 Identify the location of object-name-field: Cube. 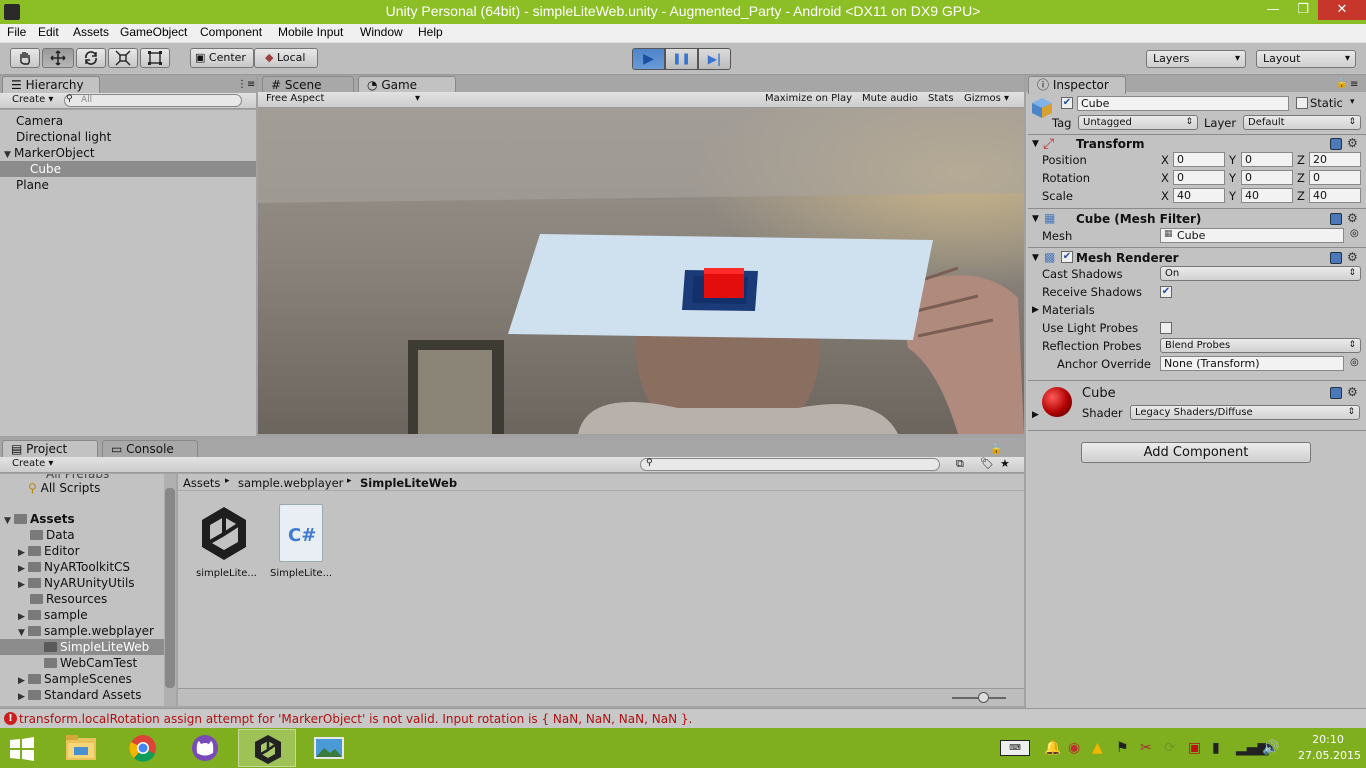
(1183, 103).